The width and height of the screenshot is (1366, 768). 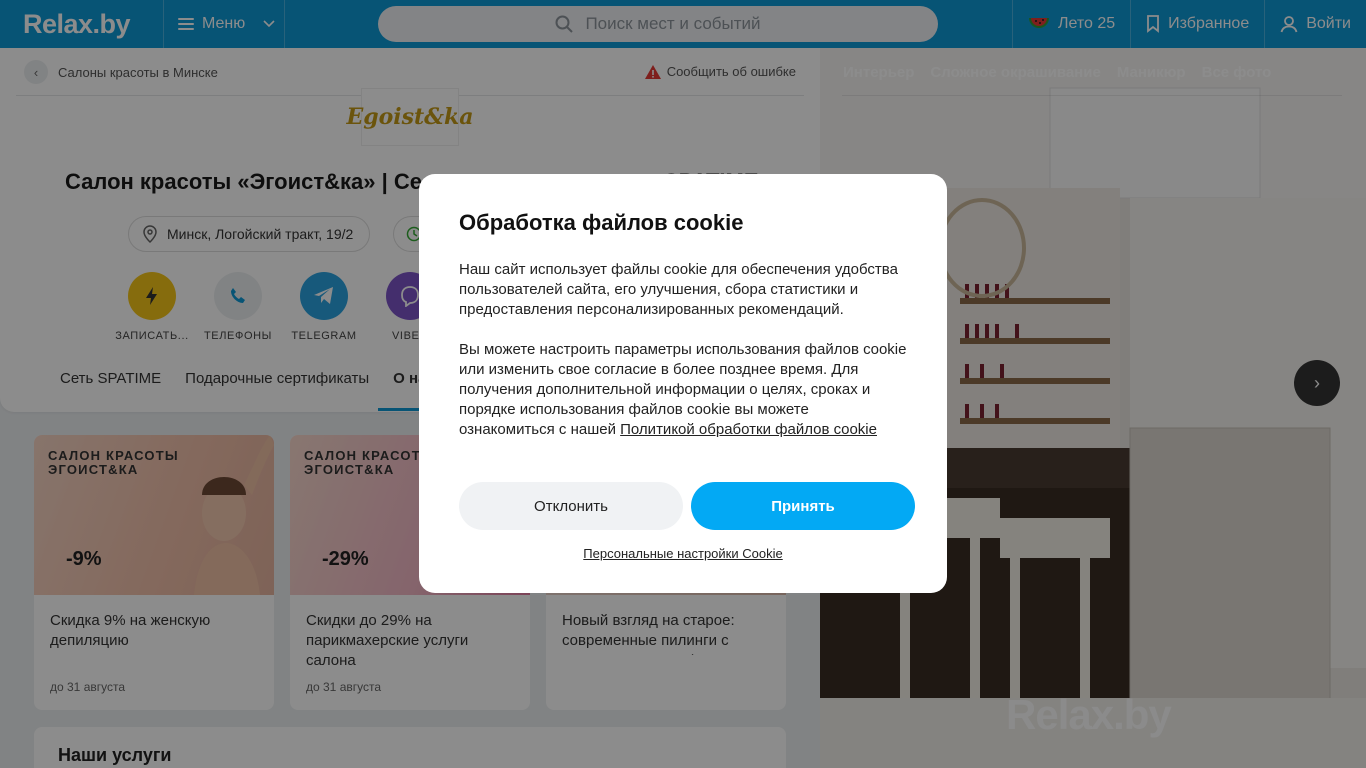 I want to click on decline-button: Отклонить, so click(x=571, y=506).